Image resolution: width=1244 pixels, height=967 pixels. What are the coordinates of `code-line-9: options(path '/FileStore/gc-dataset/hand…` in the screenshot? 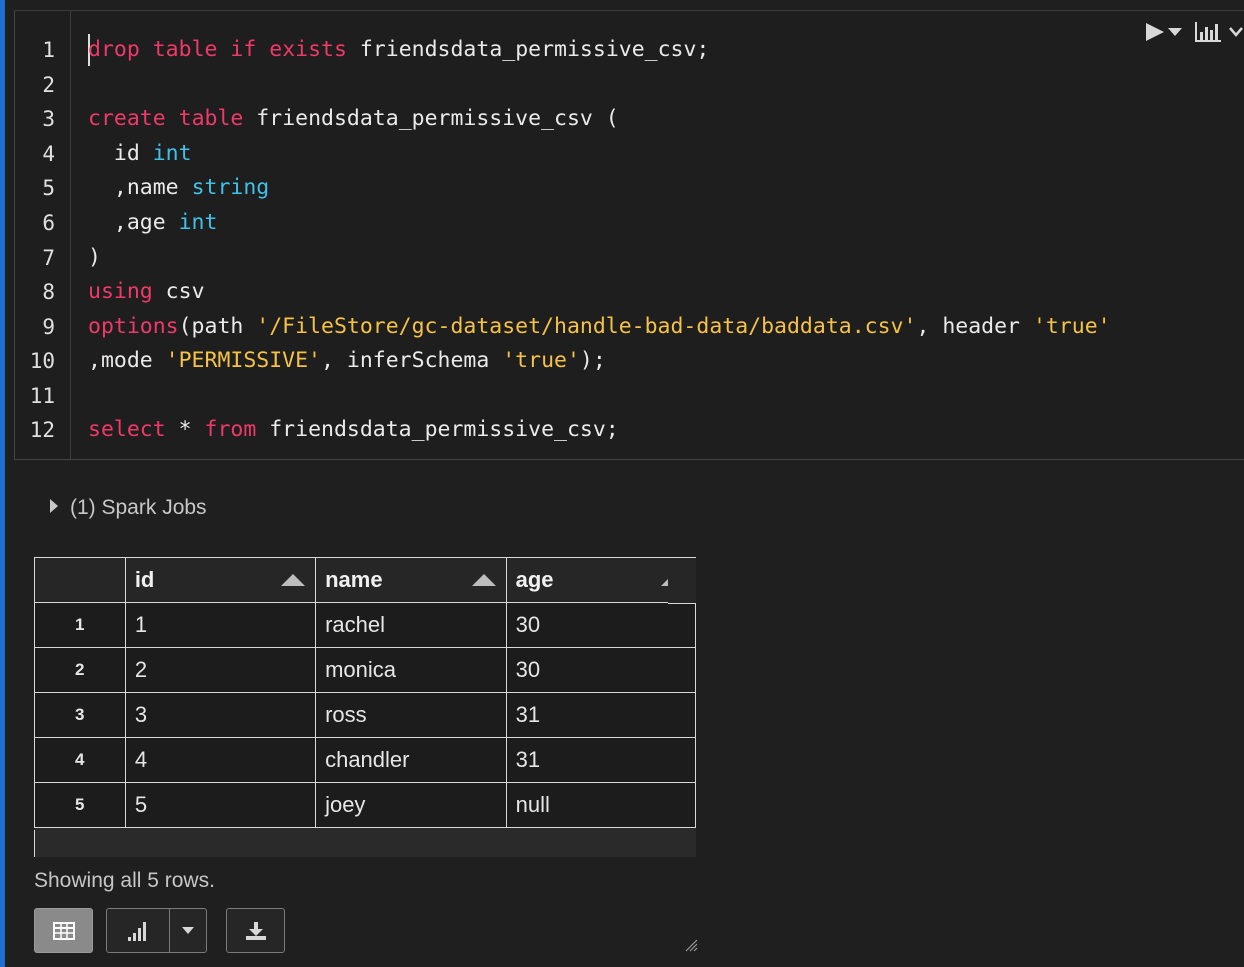 It's located at (599, 327).